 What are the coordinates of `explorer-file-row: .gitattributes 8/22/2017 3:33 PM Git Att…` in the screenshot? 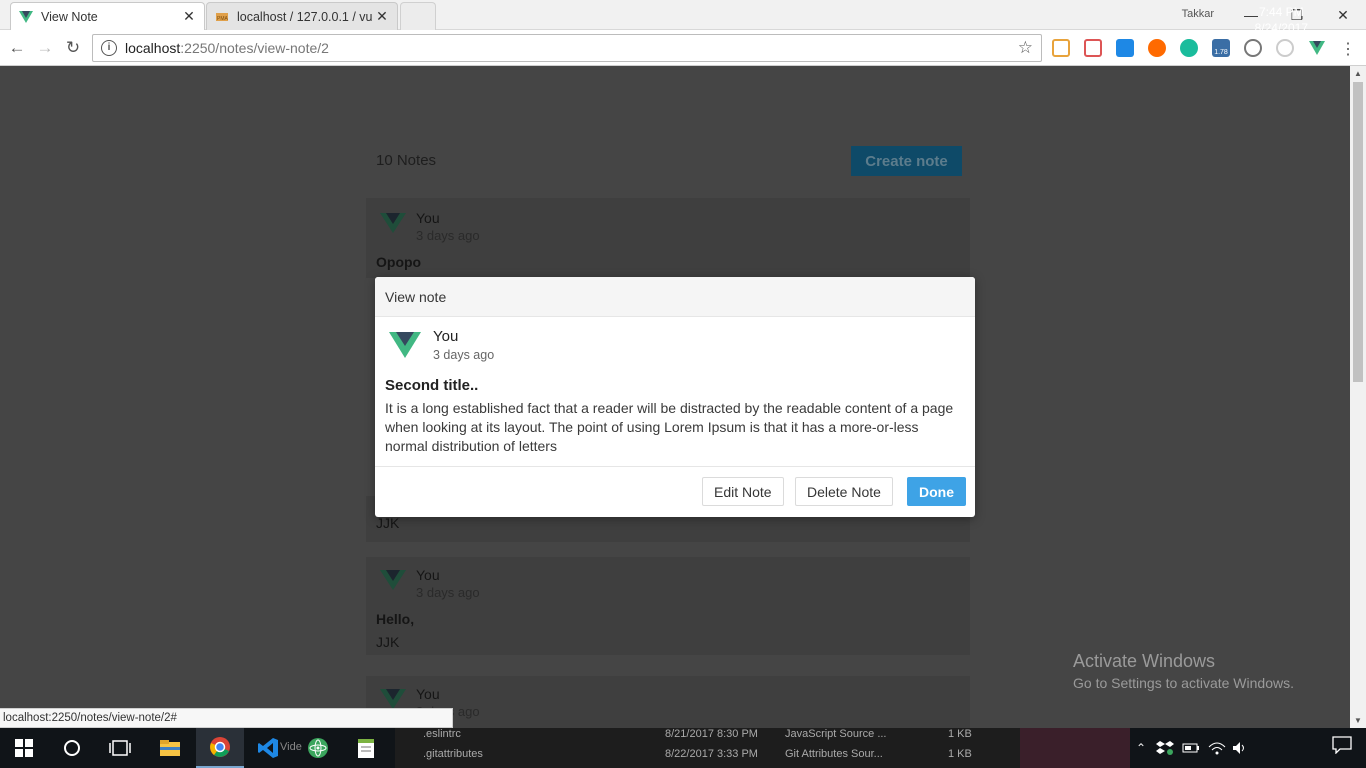 It's located at (707, 757).